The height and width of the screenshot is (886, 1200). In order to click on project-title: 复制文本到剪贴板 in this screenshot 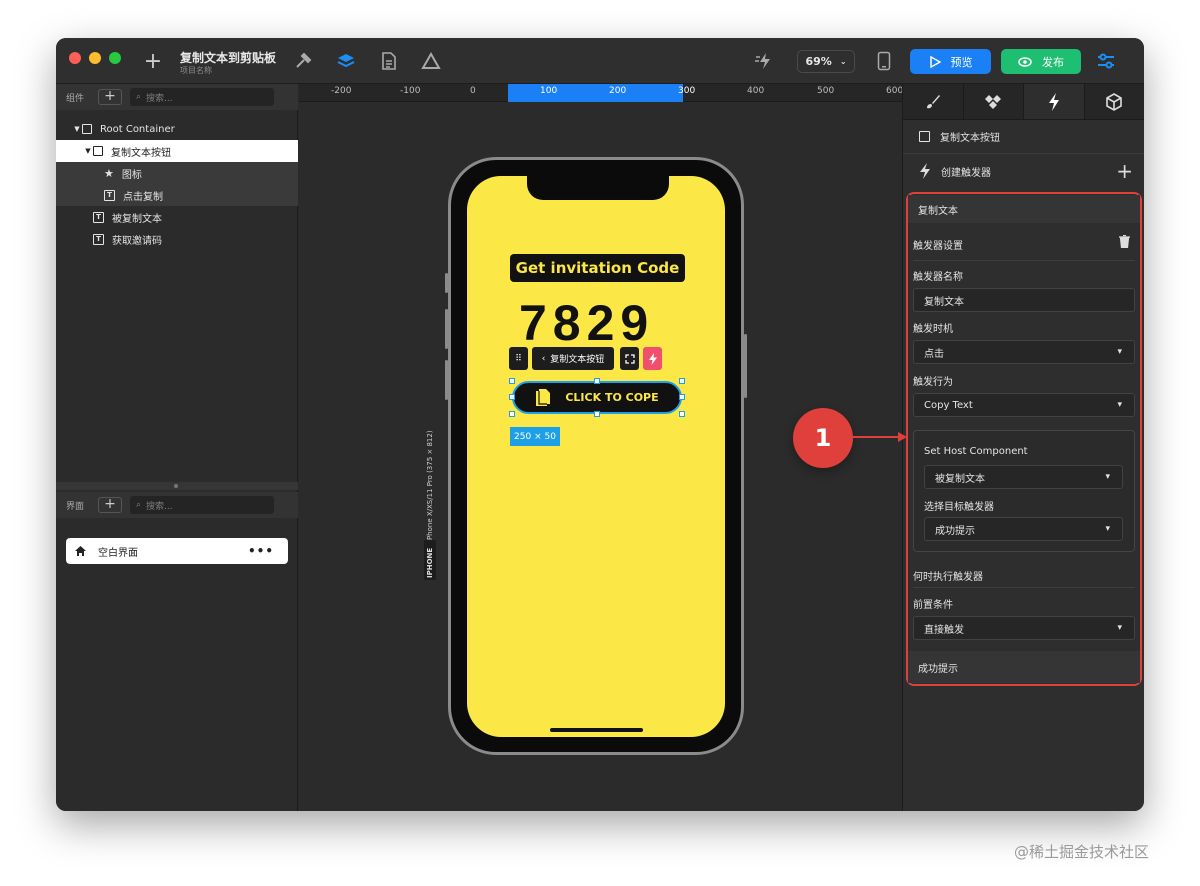, I will do `click(228, 57)`.